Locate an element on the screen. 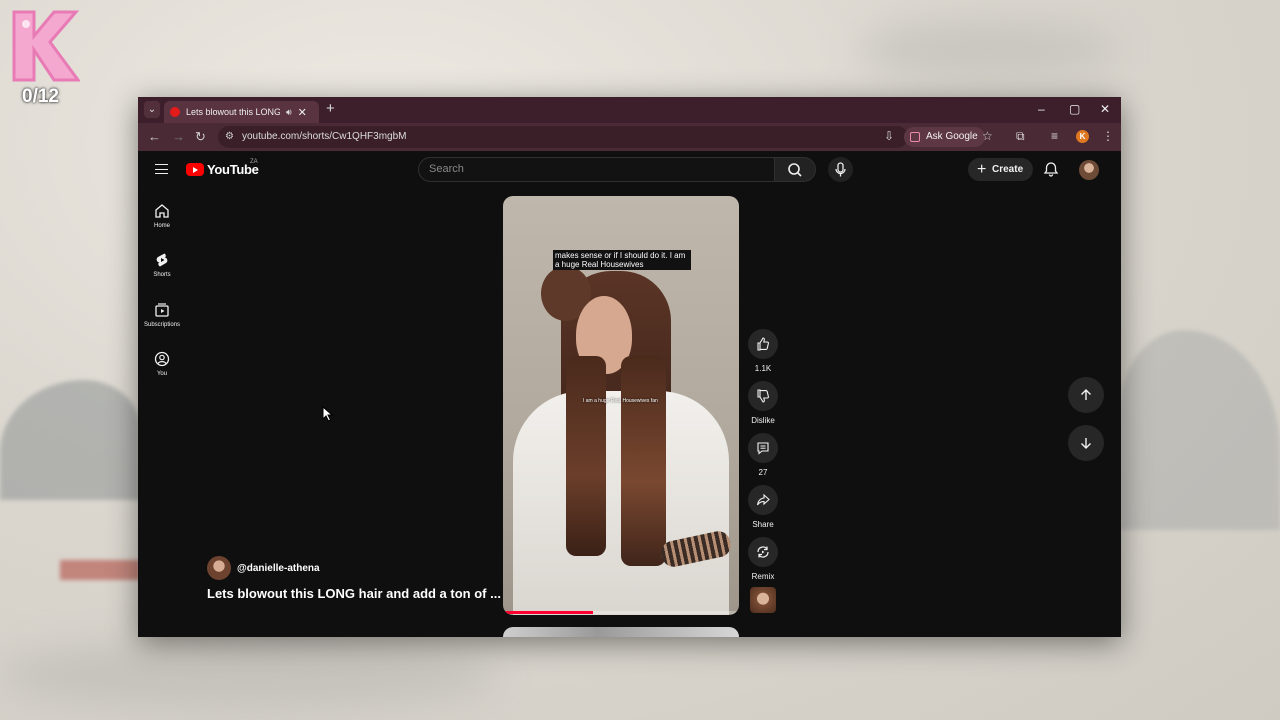 Image resolution: width=1280 pixels, height=720 pixels. site-info-icon: ⚙ is located at coordinates (230, 136).